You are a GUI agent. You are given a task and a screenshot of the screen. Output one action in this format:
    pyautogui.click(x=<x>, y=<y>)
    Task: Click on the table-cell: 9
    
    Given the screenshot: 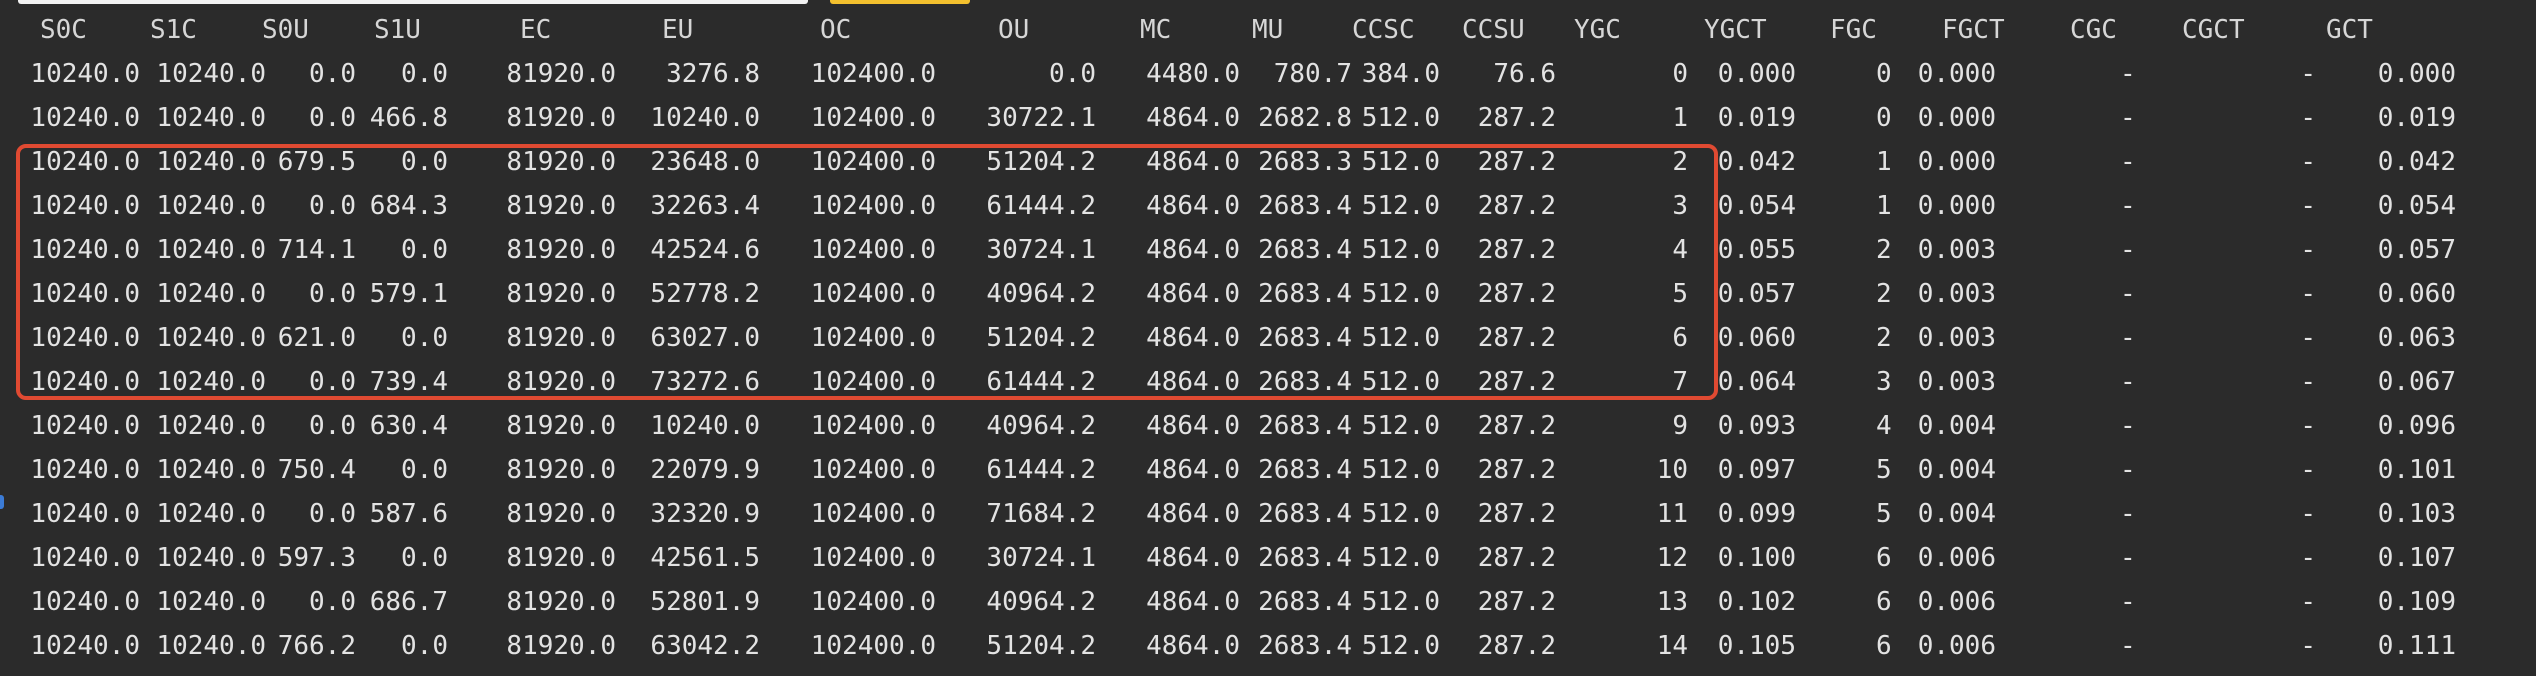 What is the action you would take?
    pyautogui.click(x=1680, y=426)
    